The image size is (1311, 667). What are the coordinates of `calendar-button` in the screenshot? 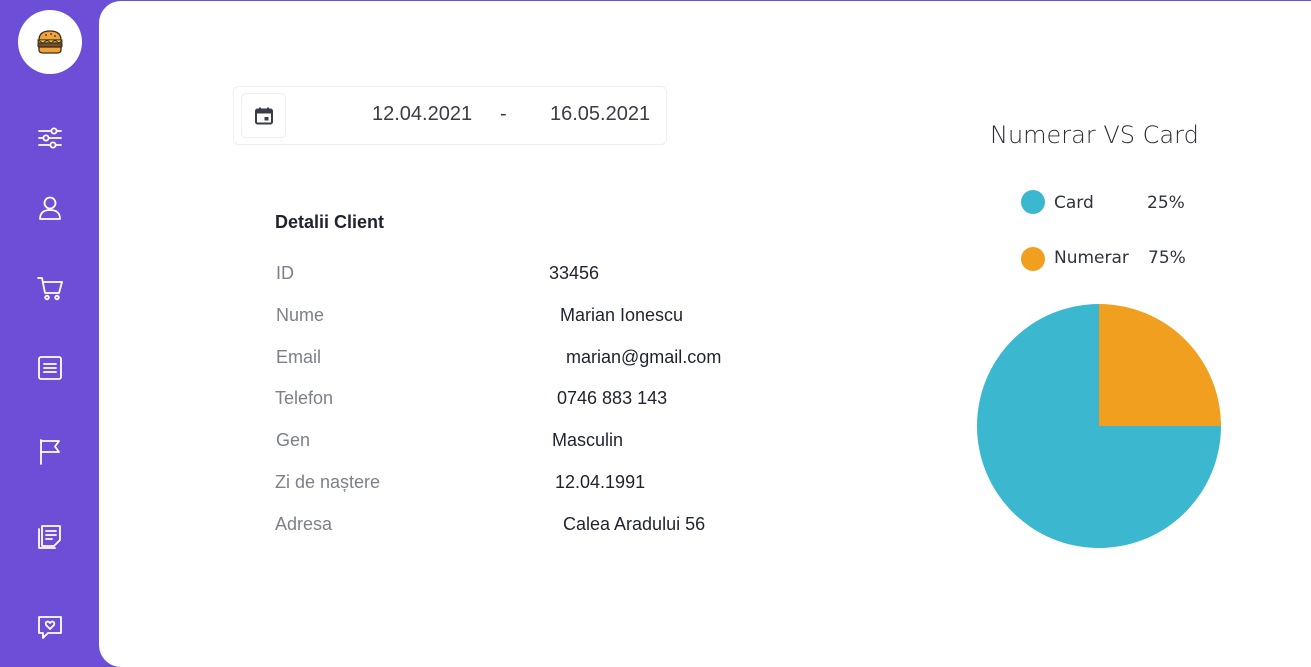 It's located at (263, 115).